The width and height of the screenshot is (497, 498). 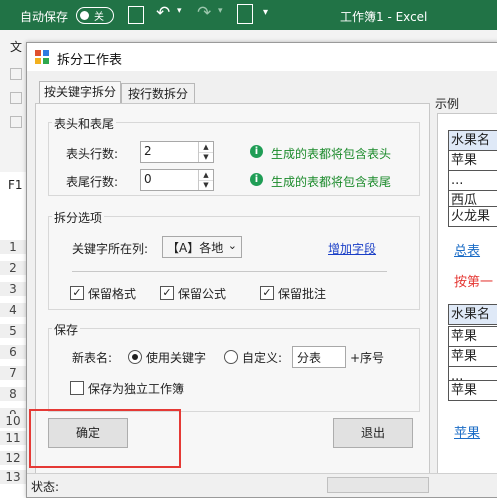 I want to click on undo-icon: ↶, so click(x=163, y=13).